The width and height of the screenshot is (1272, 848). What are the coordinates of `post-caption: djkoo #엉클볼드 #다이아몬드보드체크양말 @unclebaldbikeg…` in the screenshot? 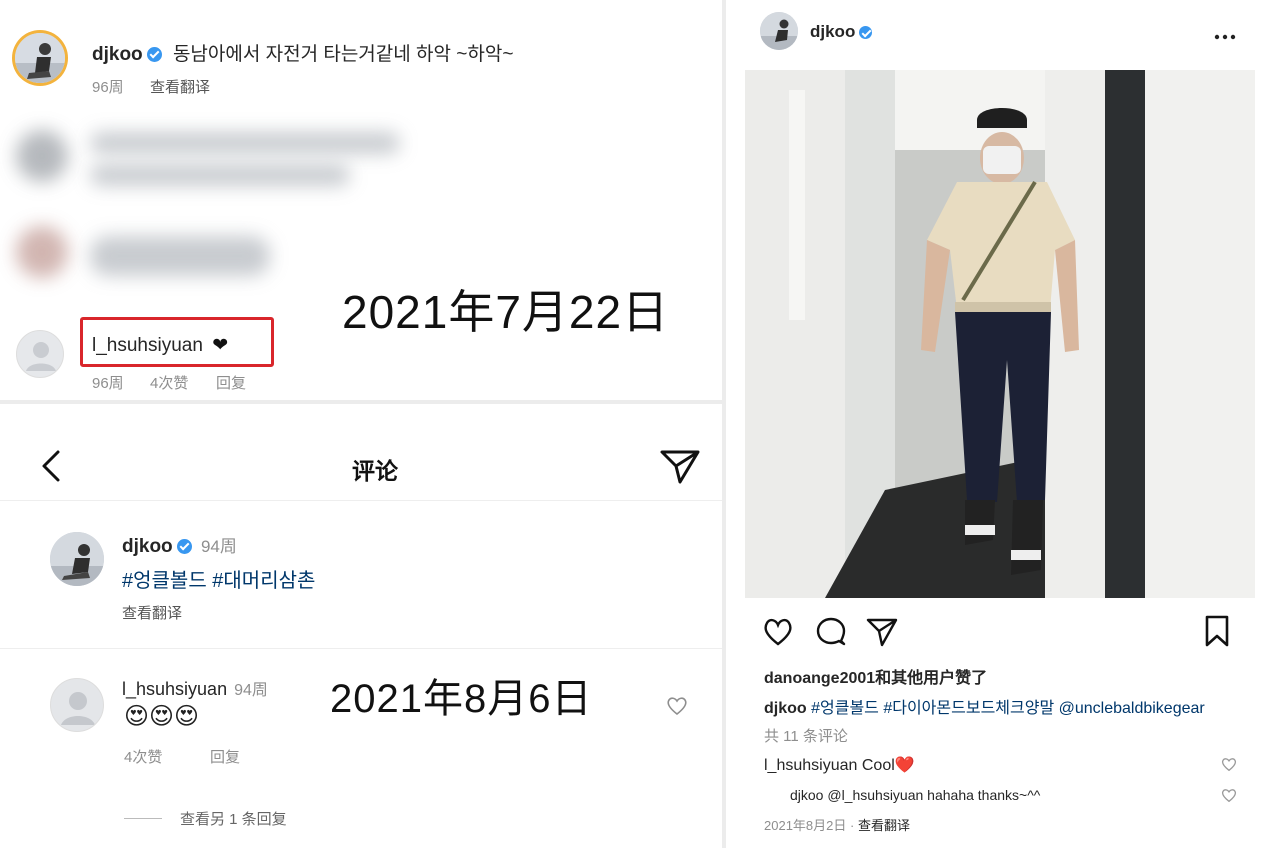 It's located at (984, 706).